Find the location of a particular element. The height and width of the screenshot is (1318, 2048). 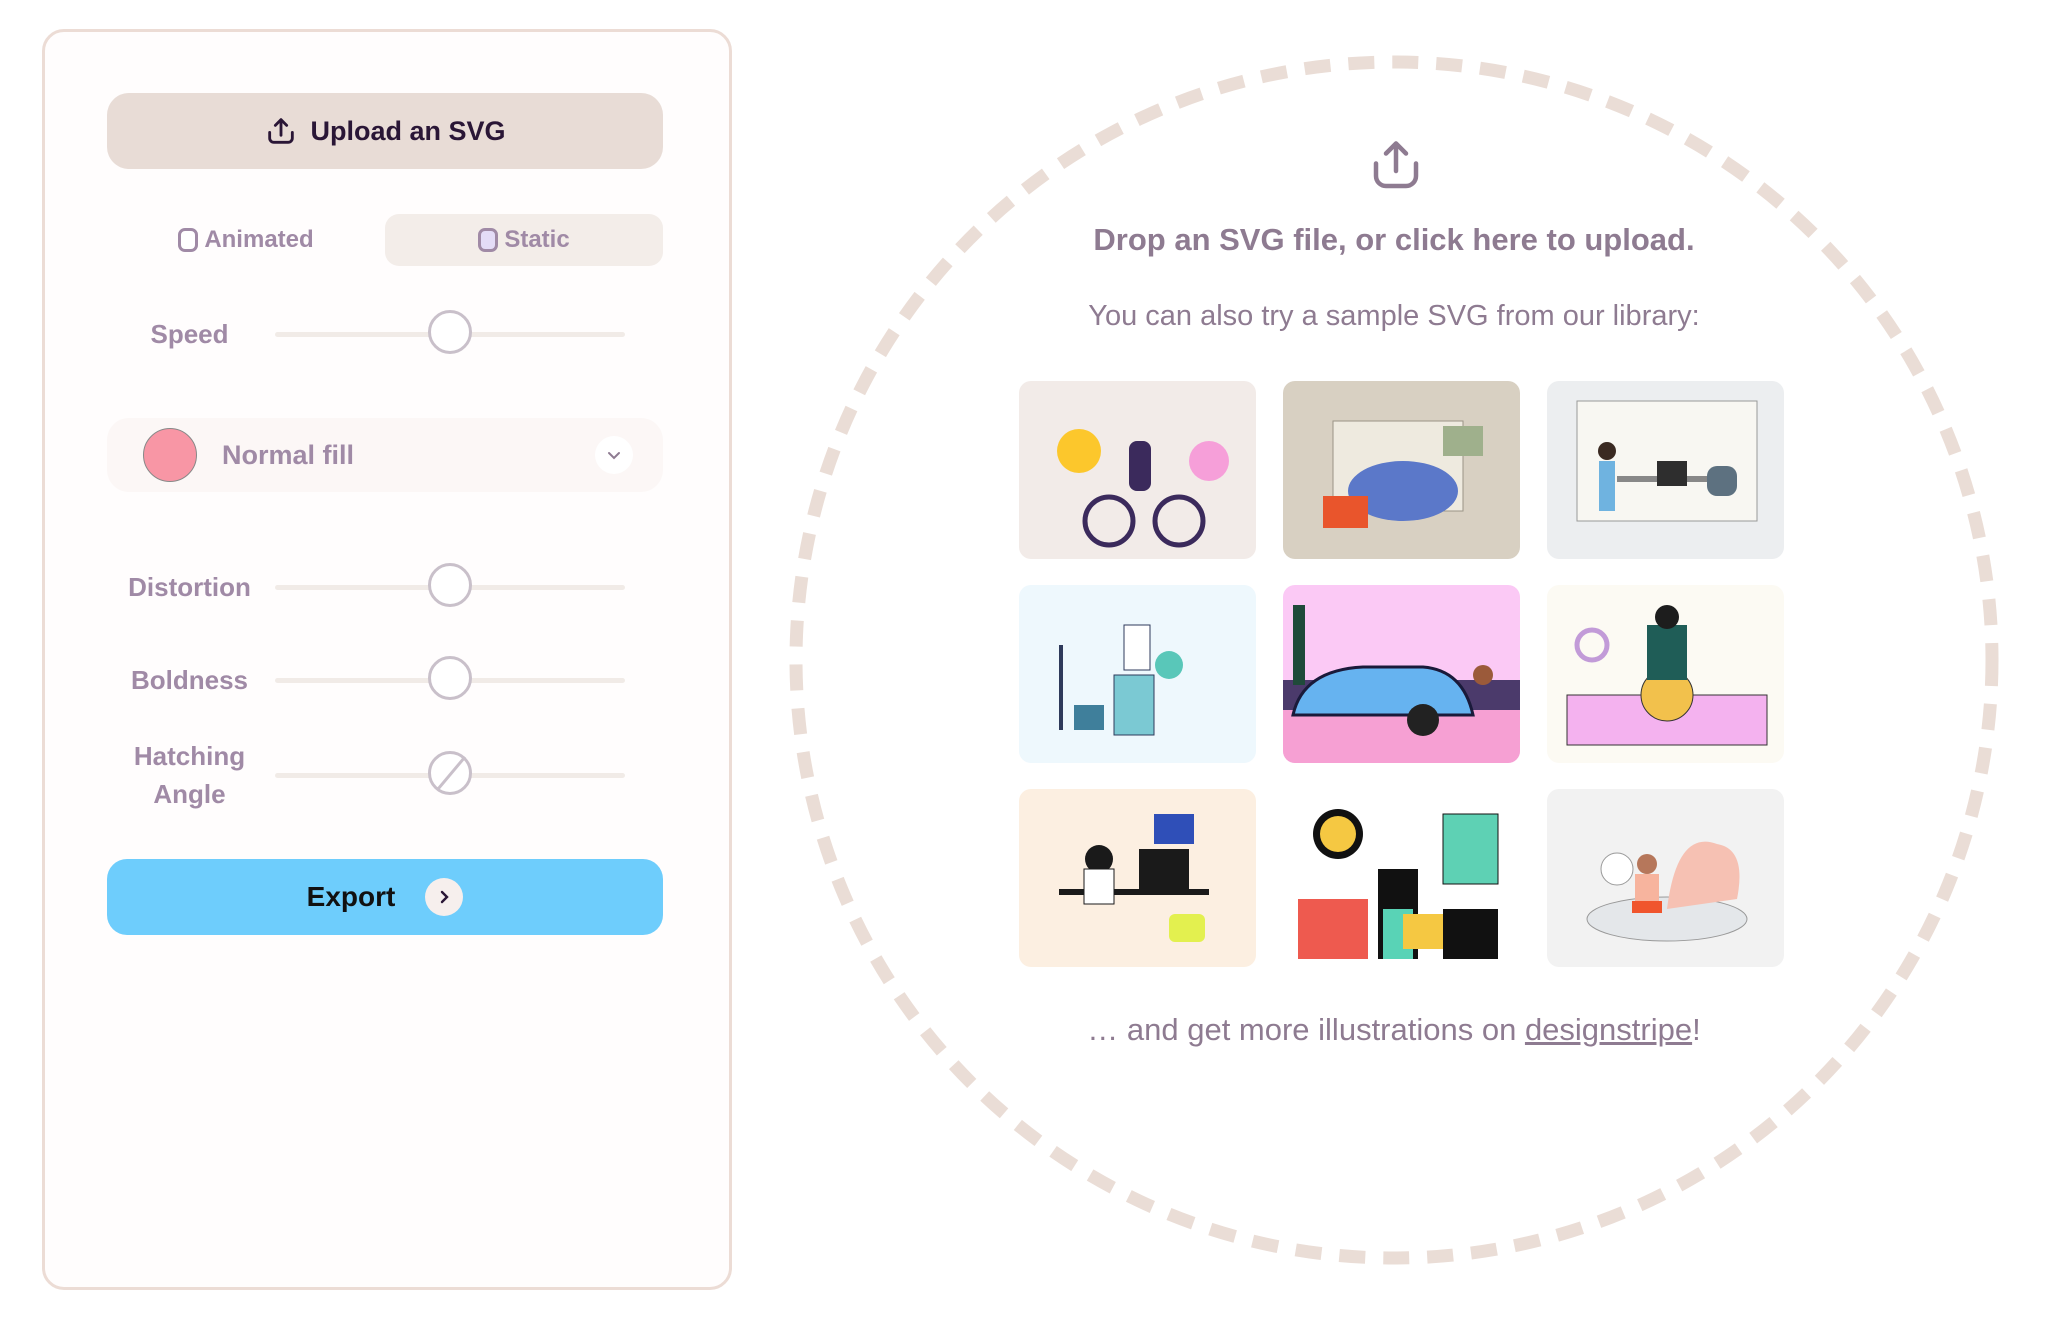

chevron-down-icon is located at coordinates (614, 455).